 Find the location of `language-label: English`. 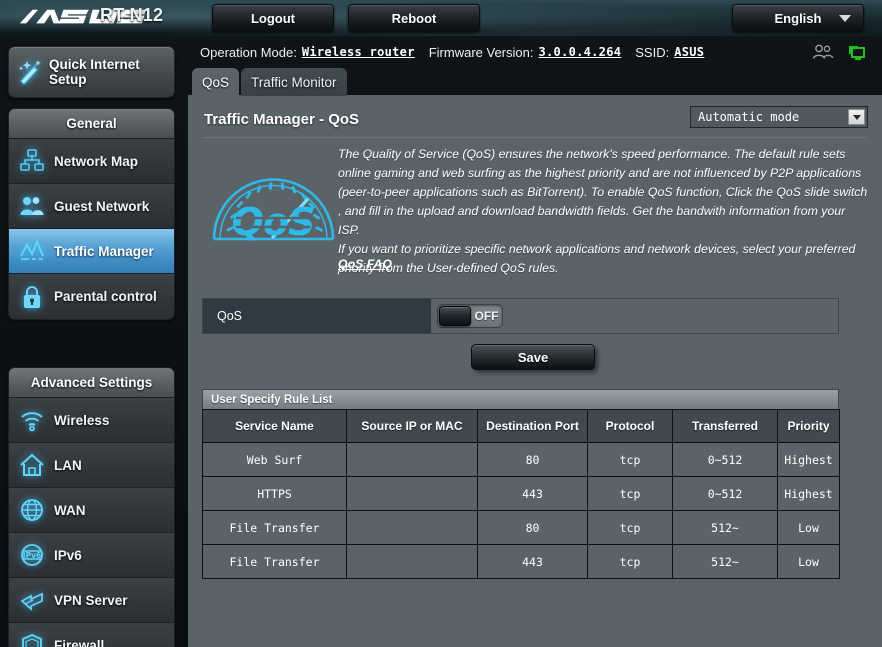

language-label: English is located at coordinates (798, 18).